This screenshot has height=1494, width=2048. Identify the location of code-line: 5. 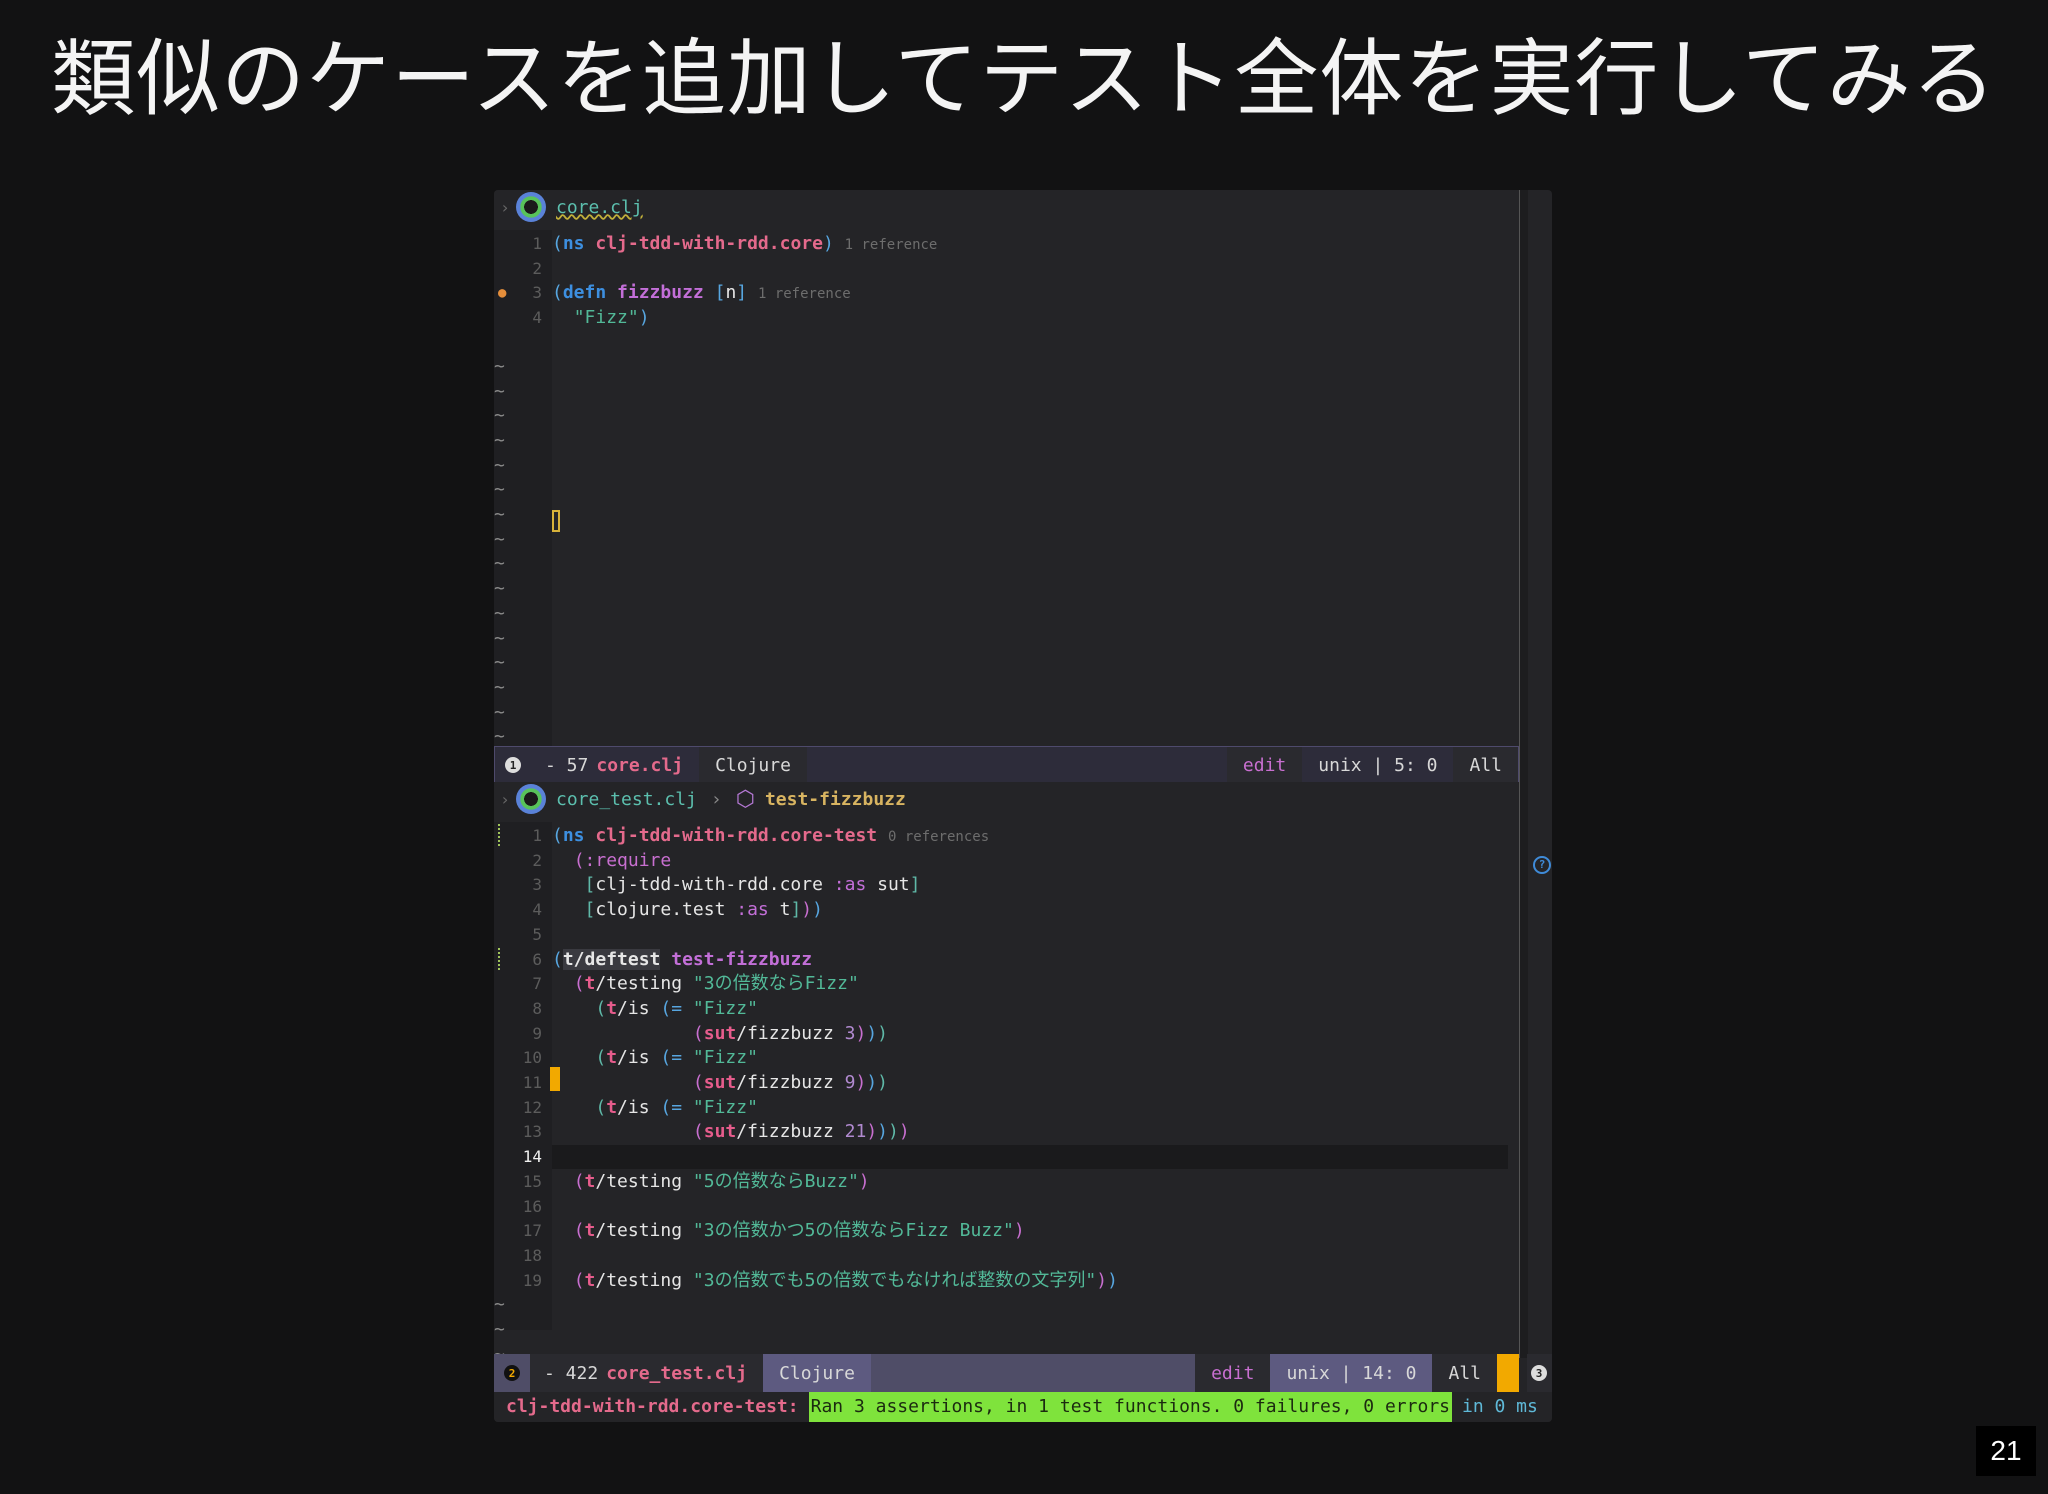
(1006, 935).